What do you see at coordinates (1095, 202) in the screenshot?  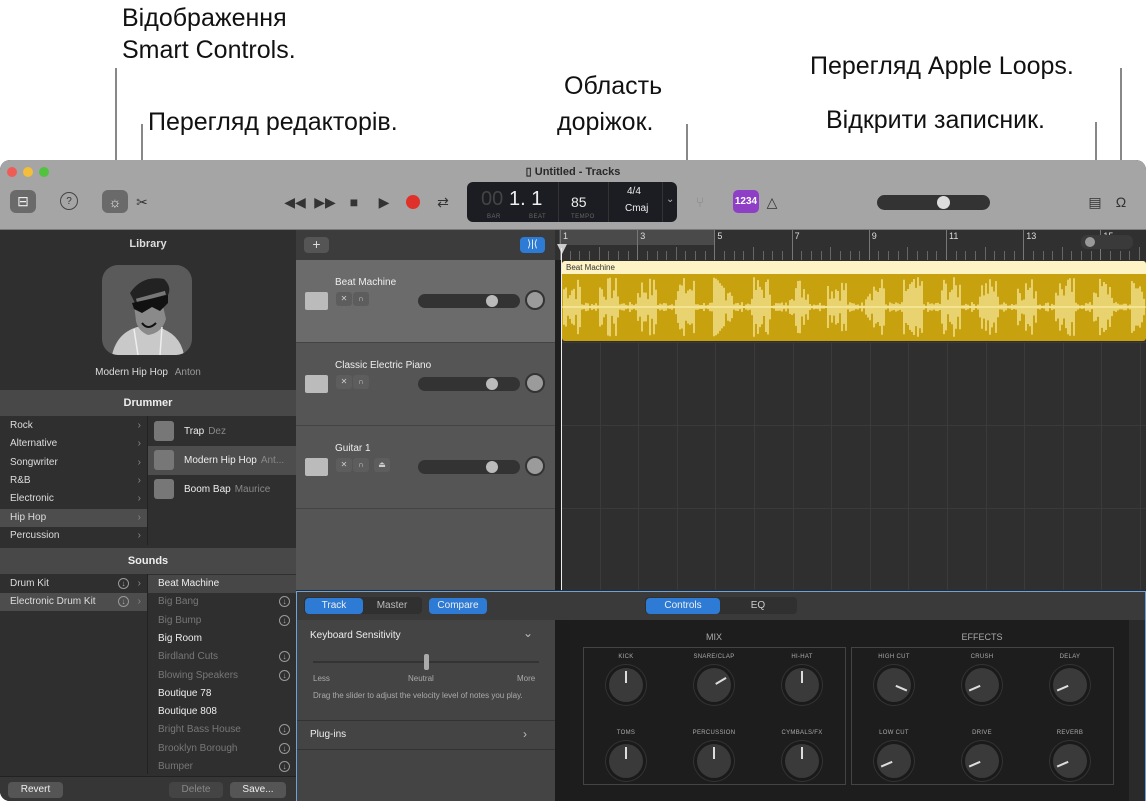 I see `notepad-button: ▤` at bounding box center [1095, 202].